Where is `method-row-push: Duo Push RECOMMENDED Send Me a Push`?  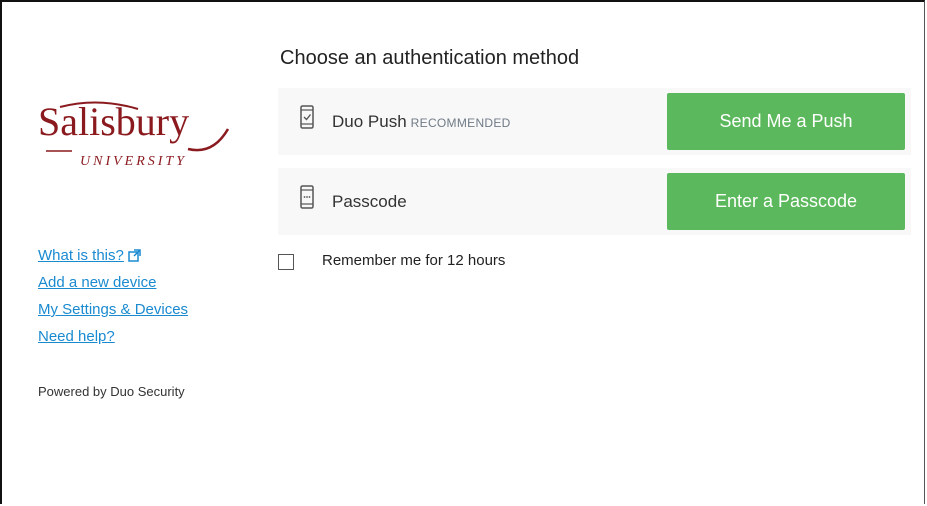
method-row-push: Duo Push RECOMMENDED Send Me a Push is located at coordinates (594, 121).